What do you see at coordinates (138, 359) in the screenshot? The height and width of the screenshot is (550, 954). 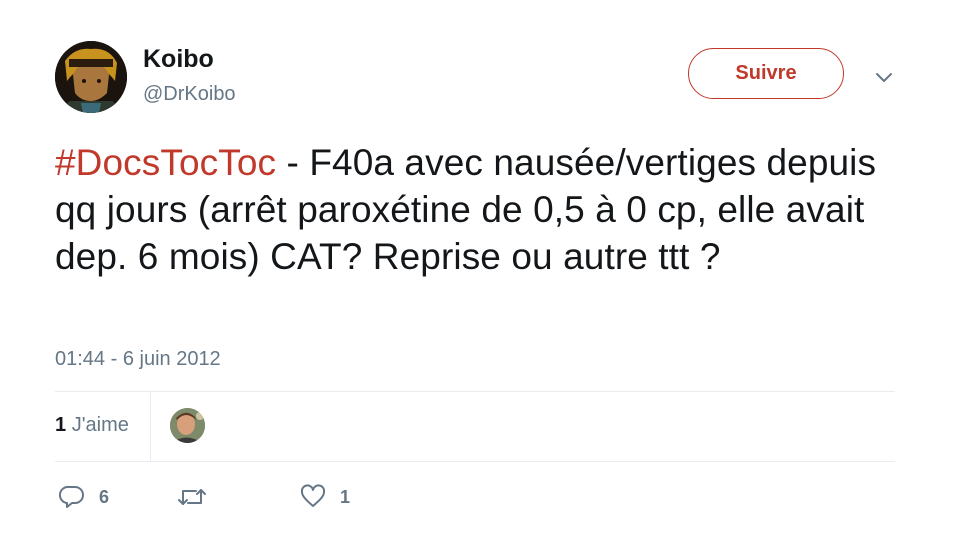 I see `tweet-timestamp: 01:44 - 6 juin 2012` at bounding box center [138, 359].